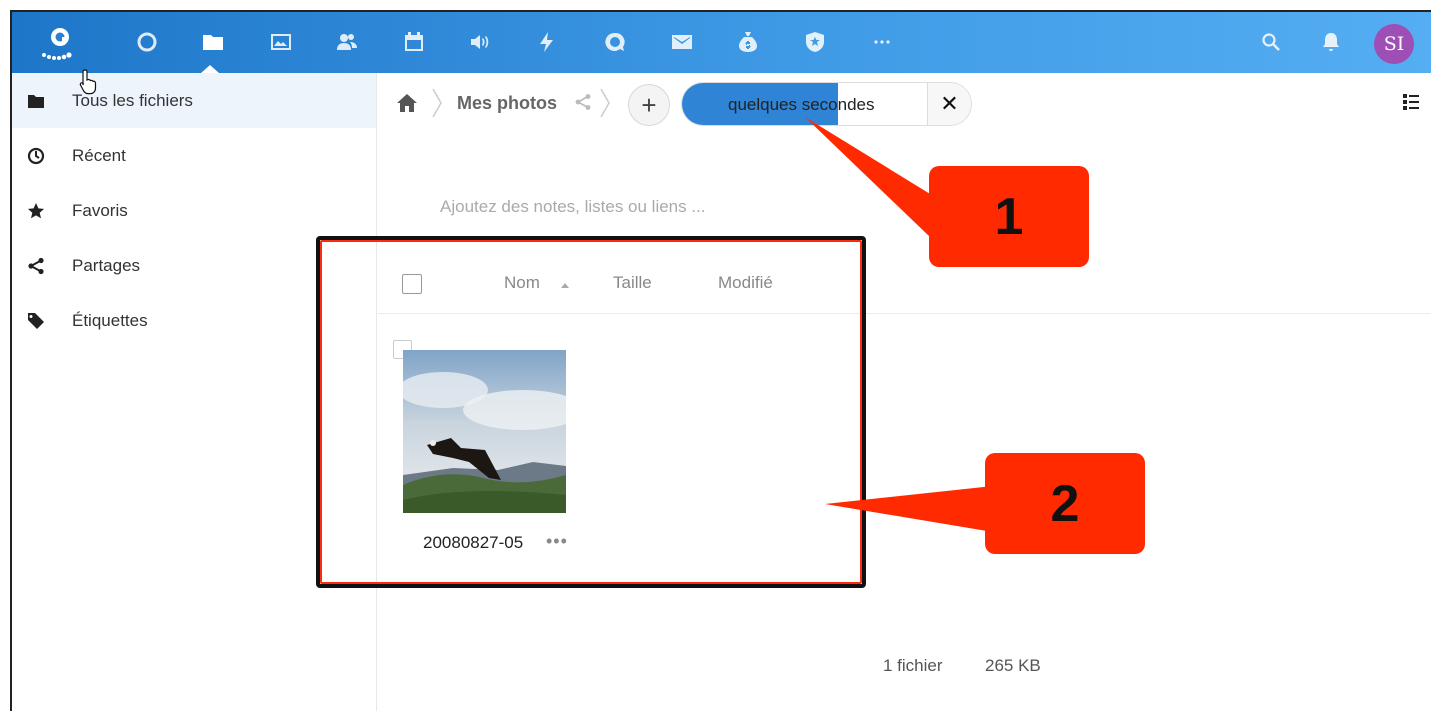  Describe the element at coordinates (547, 42) in the screenshot. I see `activity-icon` at that location.